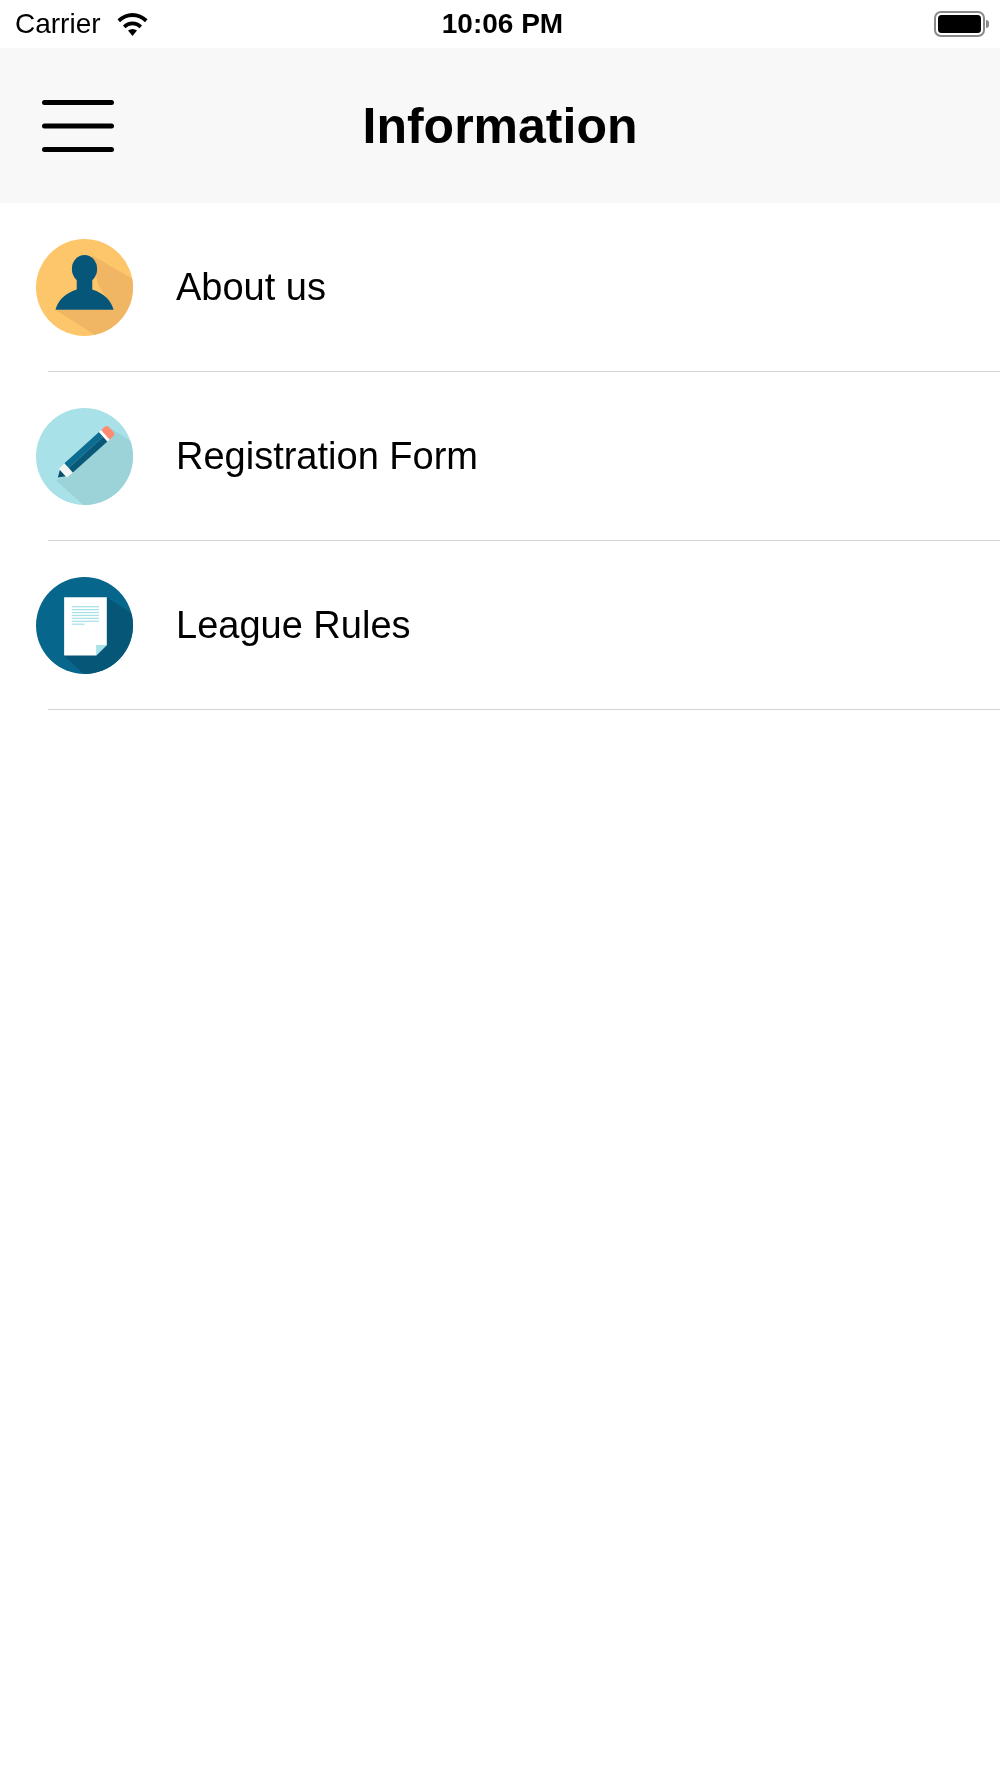 The height and width of the screenshot is (1778, 1000). What do you see at coordinates (500, 126) in the screenshot?
I see `screen-title: Information` at bounding box center [500, 126].